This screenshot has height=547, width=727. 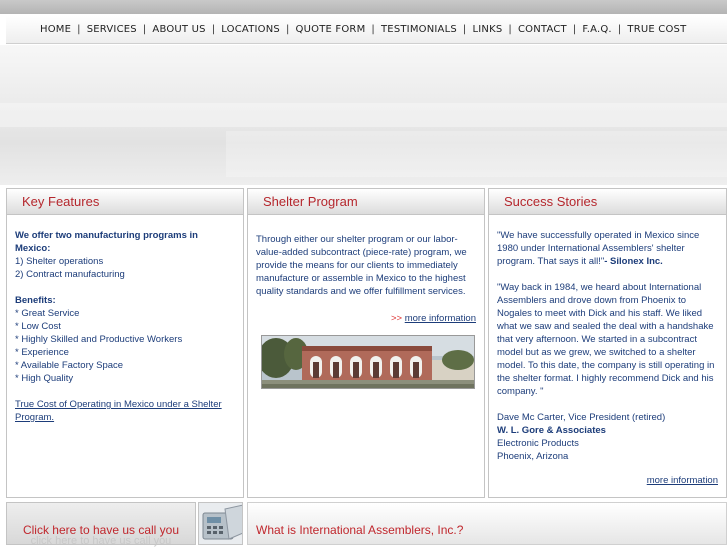 What do you see at coordinates (607, 202) in the screenshot?
I see `success-stories-title: Success Stories` at bounding box center [607, 202].